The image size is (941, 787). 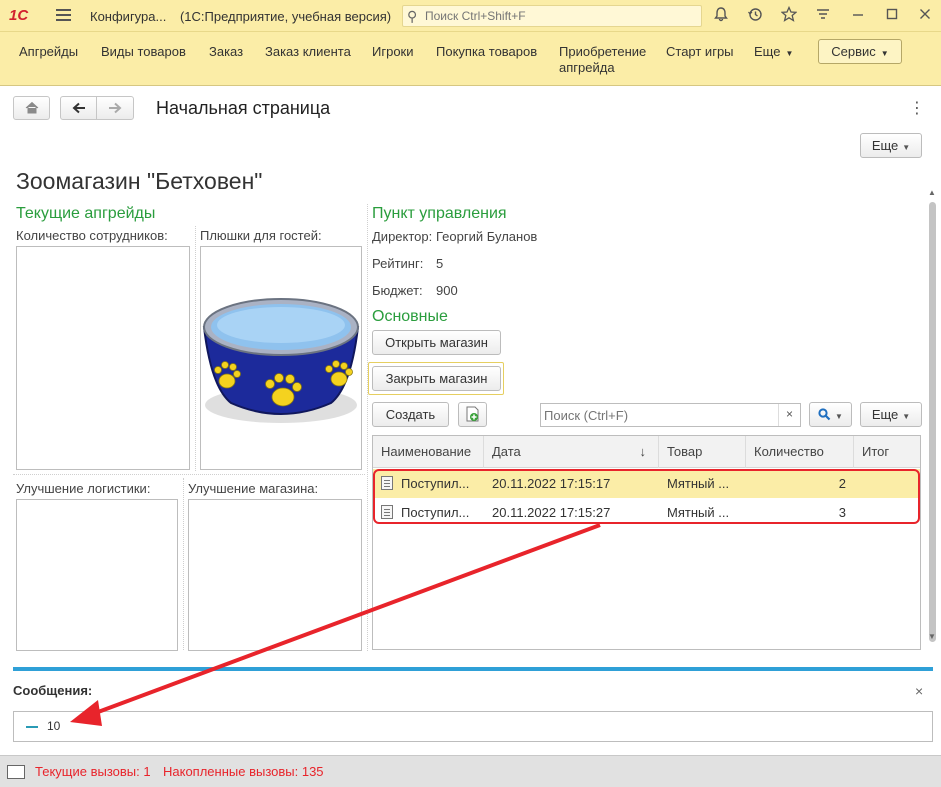 I want to click on employees-label: Количество сотрудников:, so click(x=92, y=235).